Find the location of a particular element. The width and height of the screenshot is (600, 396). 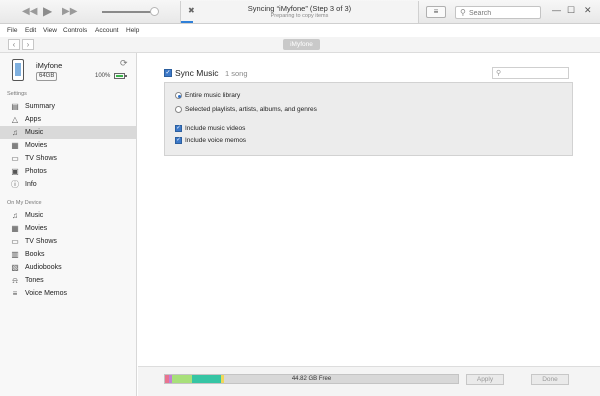

device-item-label: Audiobooks is located at coordinates (43, 267).